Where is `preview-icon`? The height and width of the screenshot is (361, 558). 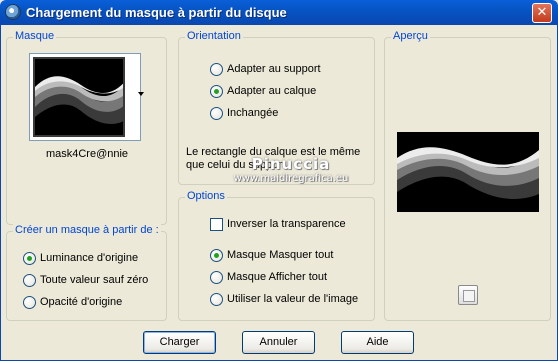 preview-icon is located at coordinates (468, 295).